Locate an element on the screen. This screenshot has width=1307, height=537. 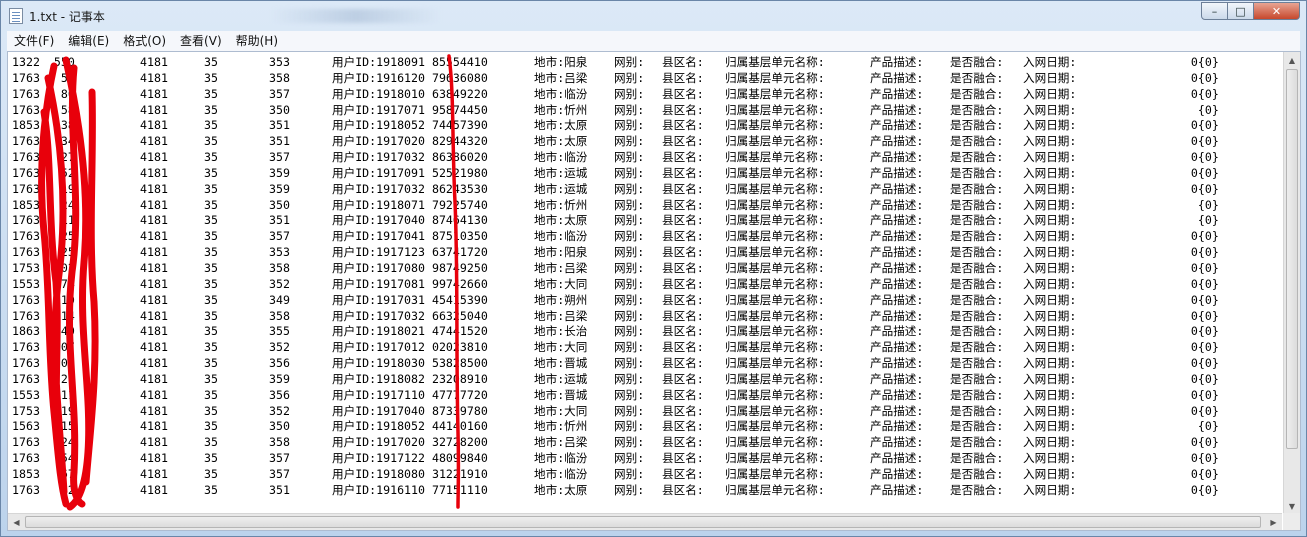
maximize-button: □ is located at coordinates (1241, 11).